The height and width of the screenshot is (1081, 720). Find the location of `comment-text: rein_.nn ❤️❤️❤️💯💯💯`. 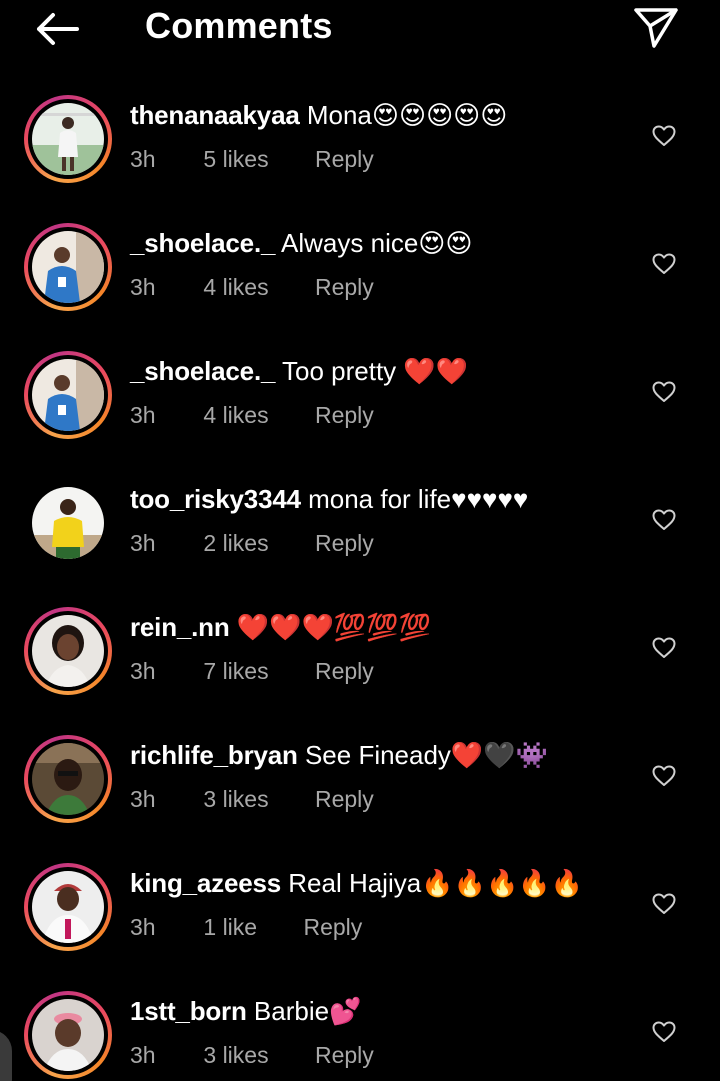

comment-text: rein_.nn ❤️❤️❤️💯💯💯 is located at coordinates (385, 627).